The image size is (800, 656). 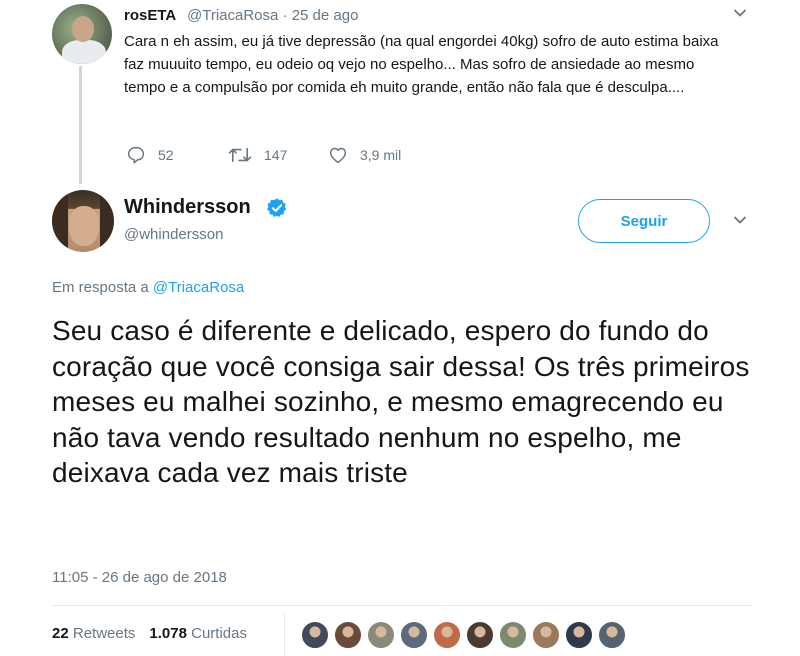 I want to click on retweets-stat-label: Retweets, so click(x=104, y=633).